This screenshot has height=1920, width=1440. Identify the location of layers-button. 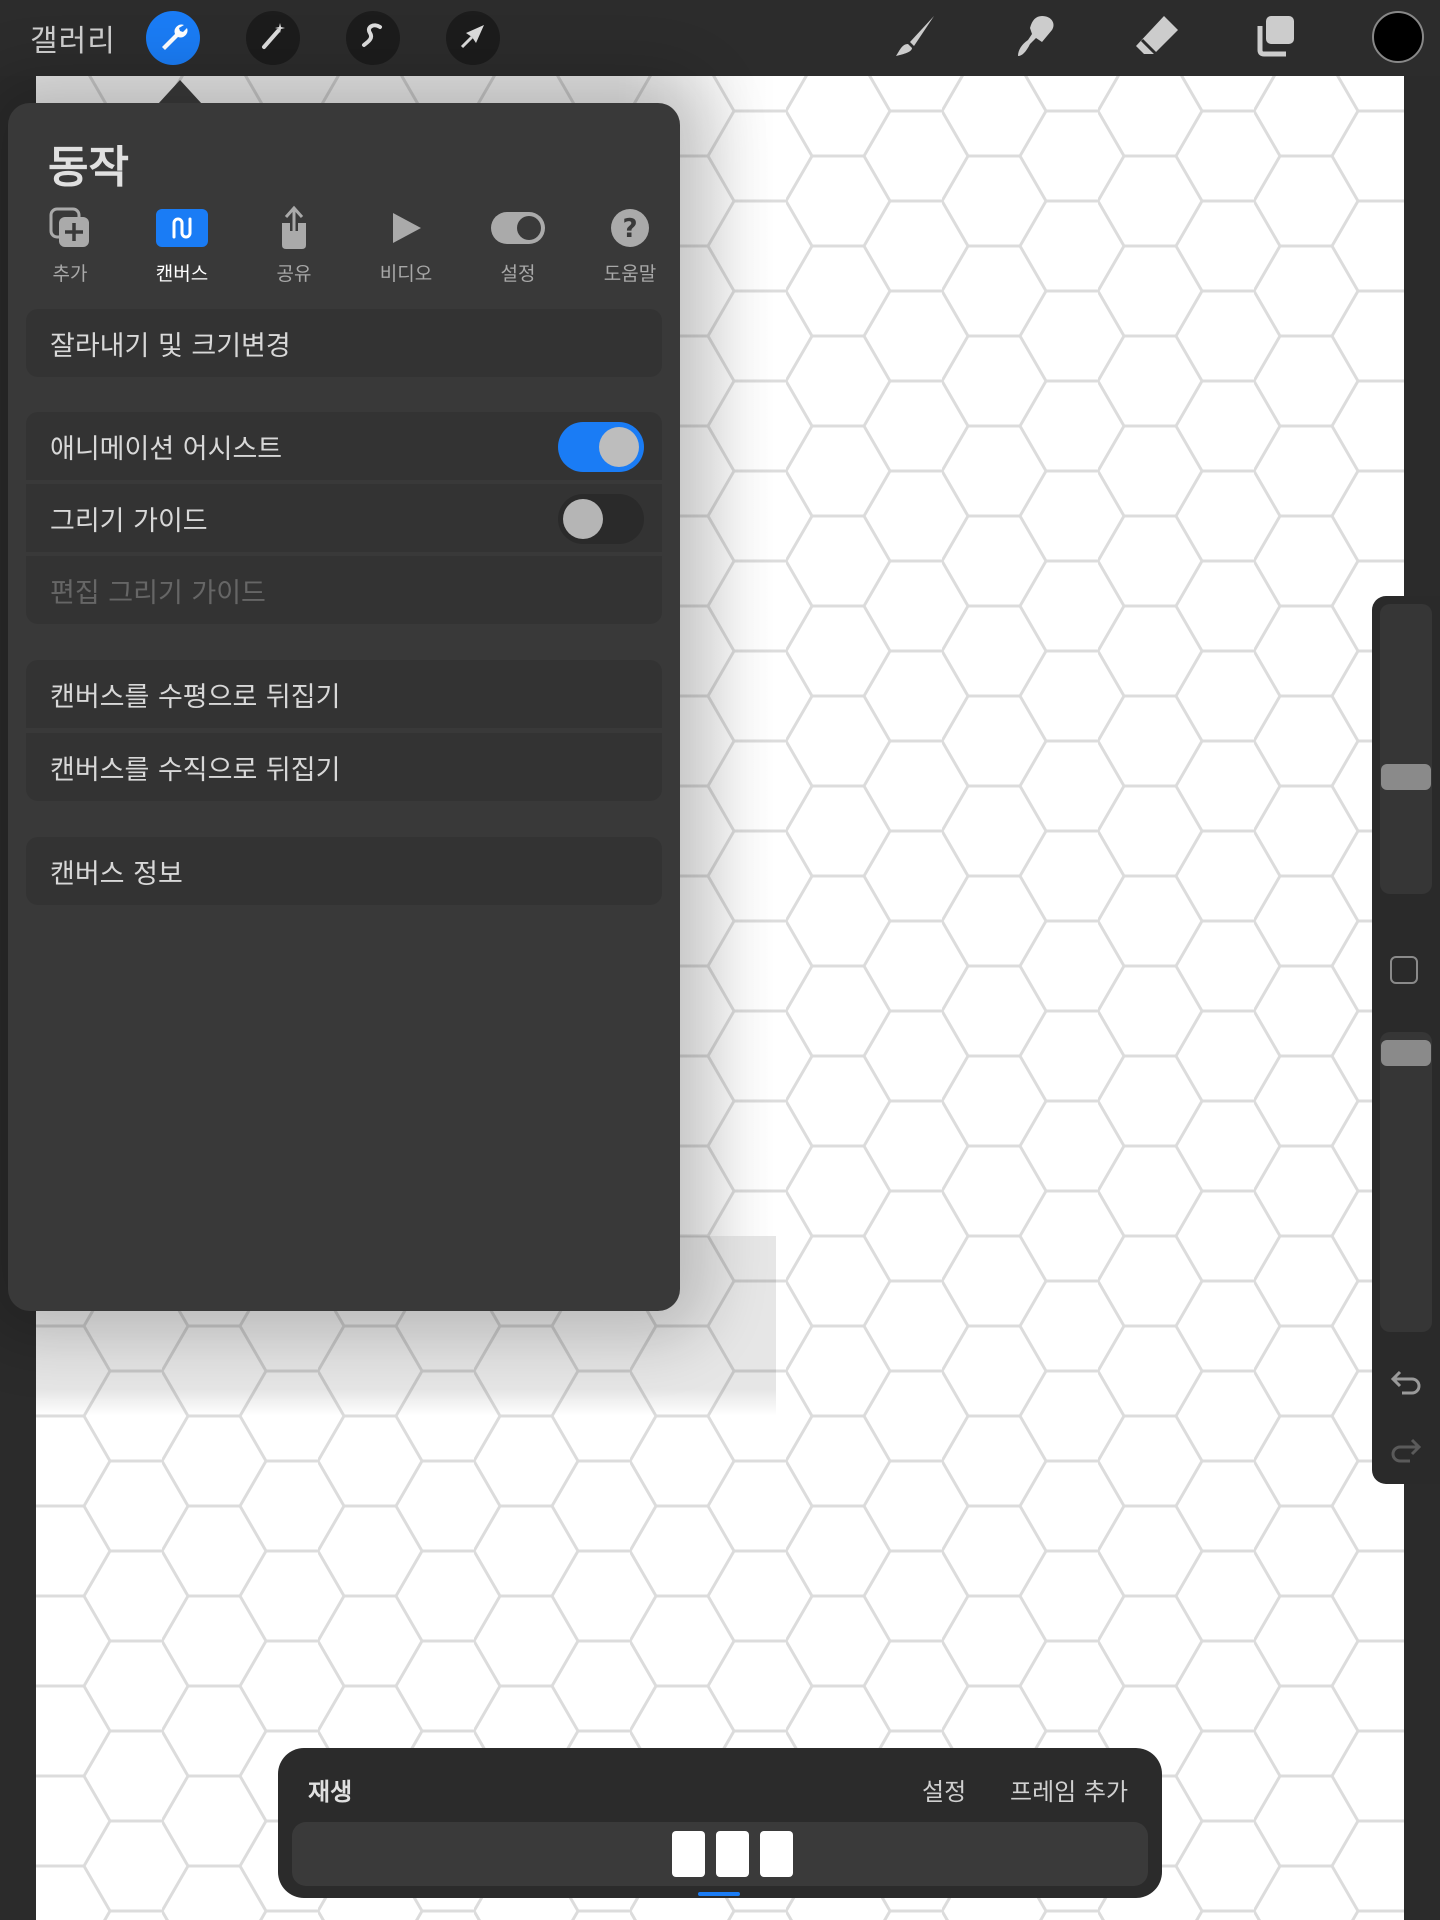
(1276, 38).